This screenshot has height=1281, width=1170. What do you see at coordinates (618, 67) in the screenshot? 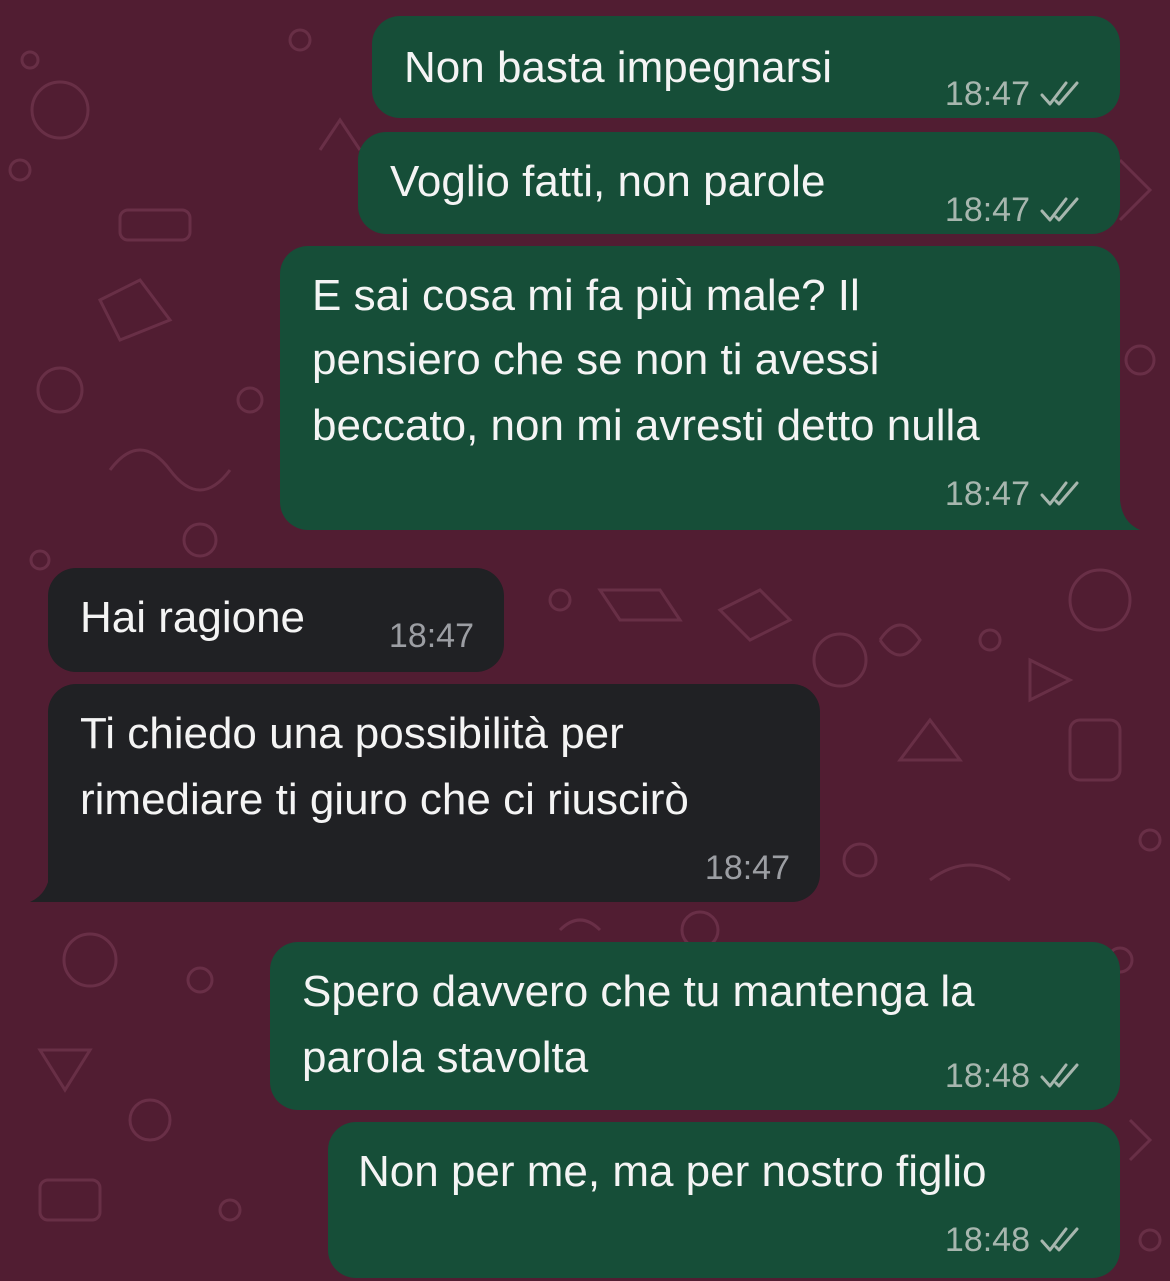
I see `message-text: Non basta impegnarsi` at bounding box center [618, 67].